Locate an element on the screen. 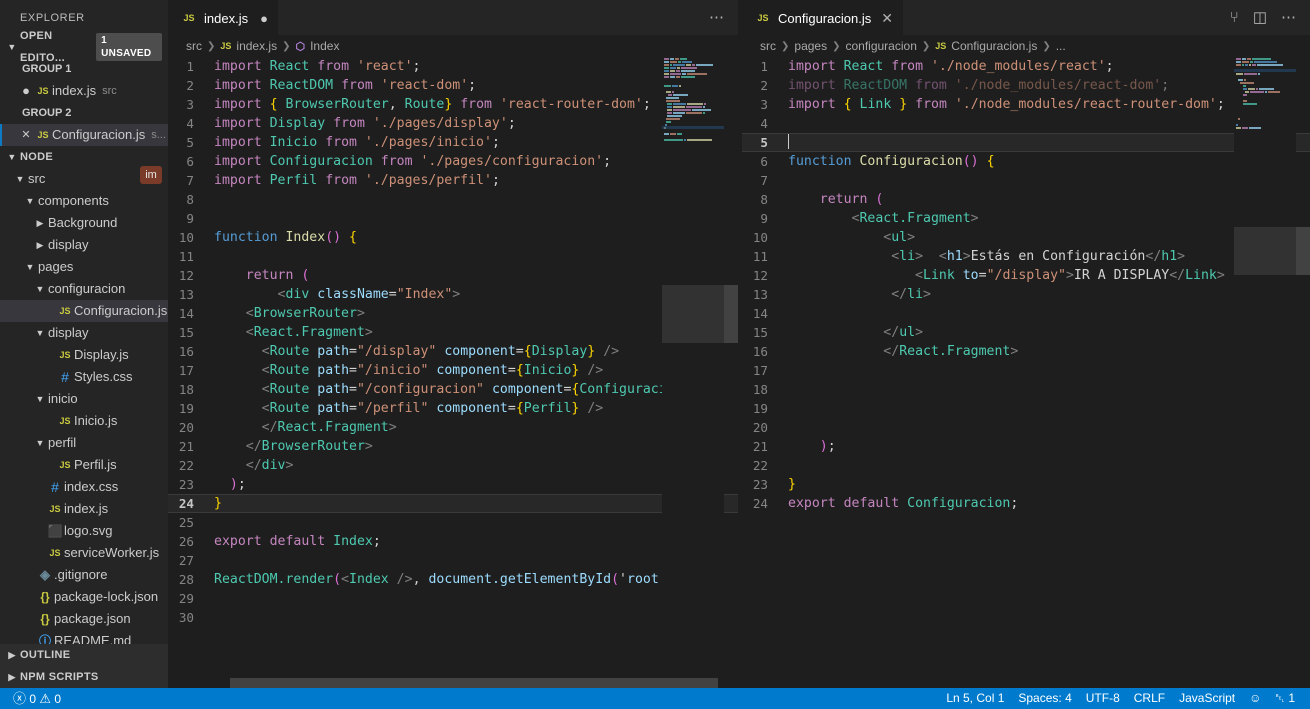 The height and width of the screenshot is (709, 1310). status-notifications: ␇ 1 is located at coordinates (1285, 698).